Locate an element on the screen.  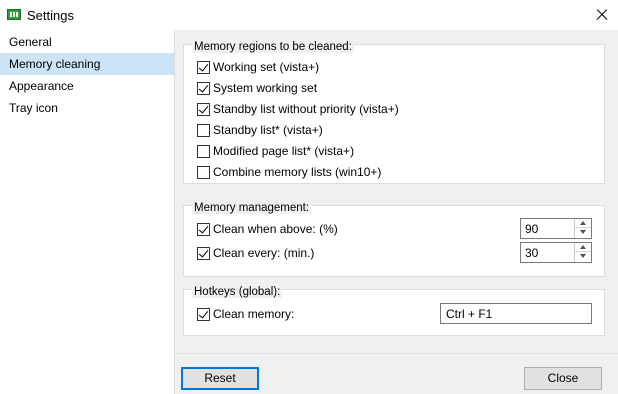
hotkey-input: Ctrl + F1 is located at coordinates (516, 313).